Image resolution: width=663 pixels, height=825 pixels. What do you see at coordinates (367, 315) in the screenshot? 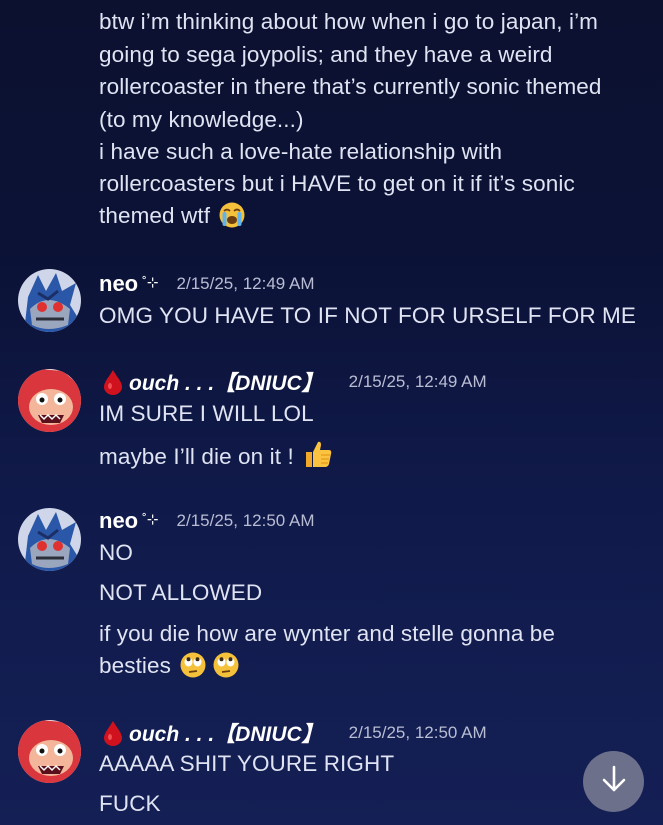
I see `message-line: OMG YOU HAVE TO IF NOT FOR URSELF FOR ME` at bounding box center [367, 315].